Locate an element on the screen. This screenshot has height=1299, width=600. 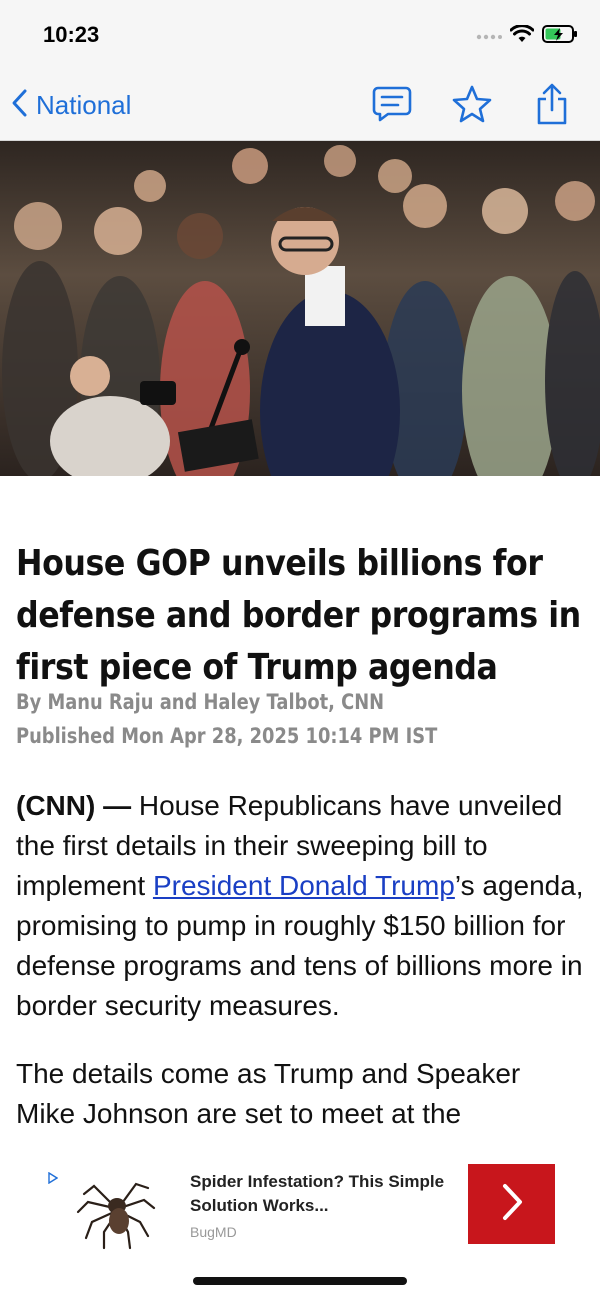
status-icons is located at coordinates (527, 36).